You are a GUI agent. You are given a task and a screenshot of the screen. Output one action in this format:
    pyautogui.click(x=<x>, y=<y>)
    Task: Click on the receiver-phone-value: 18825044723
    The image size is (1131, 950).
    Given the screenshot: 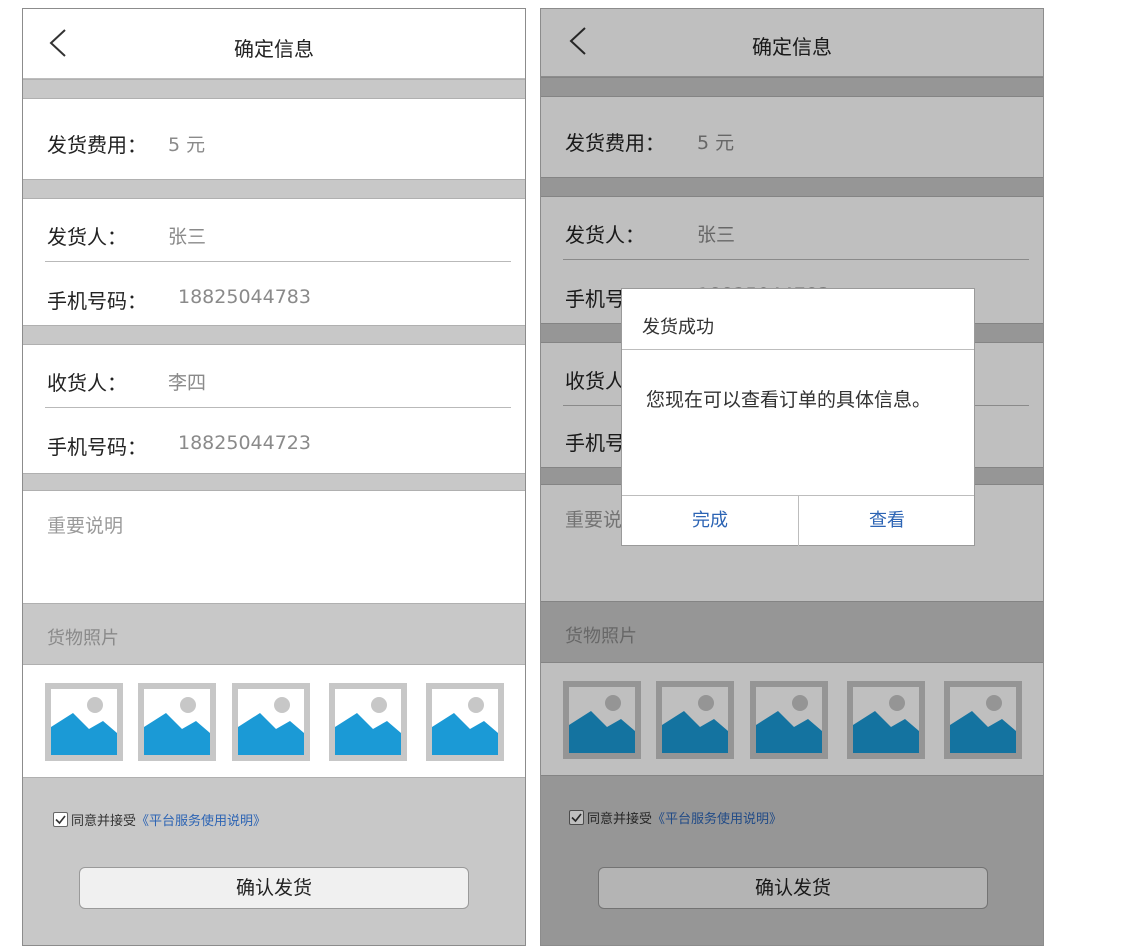 What is the action you would take?
    pyautogui.click(x=244, y=443)
    